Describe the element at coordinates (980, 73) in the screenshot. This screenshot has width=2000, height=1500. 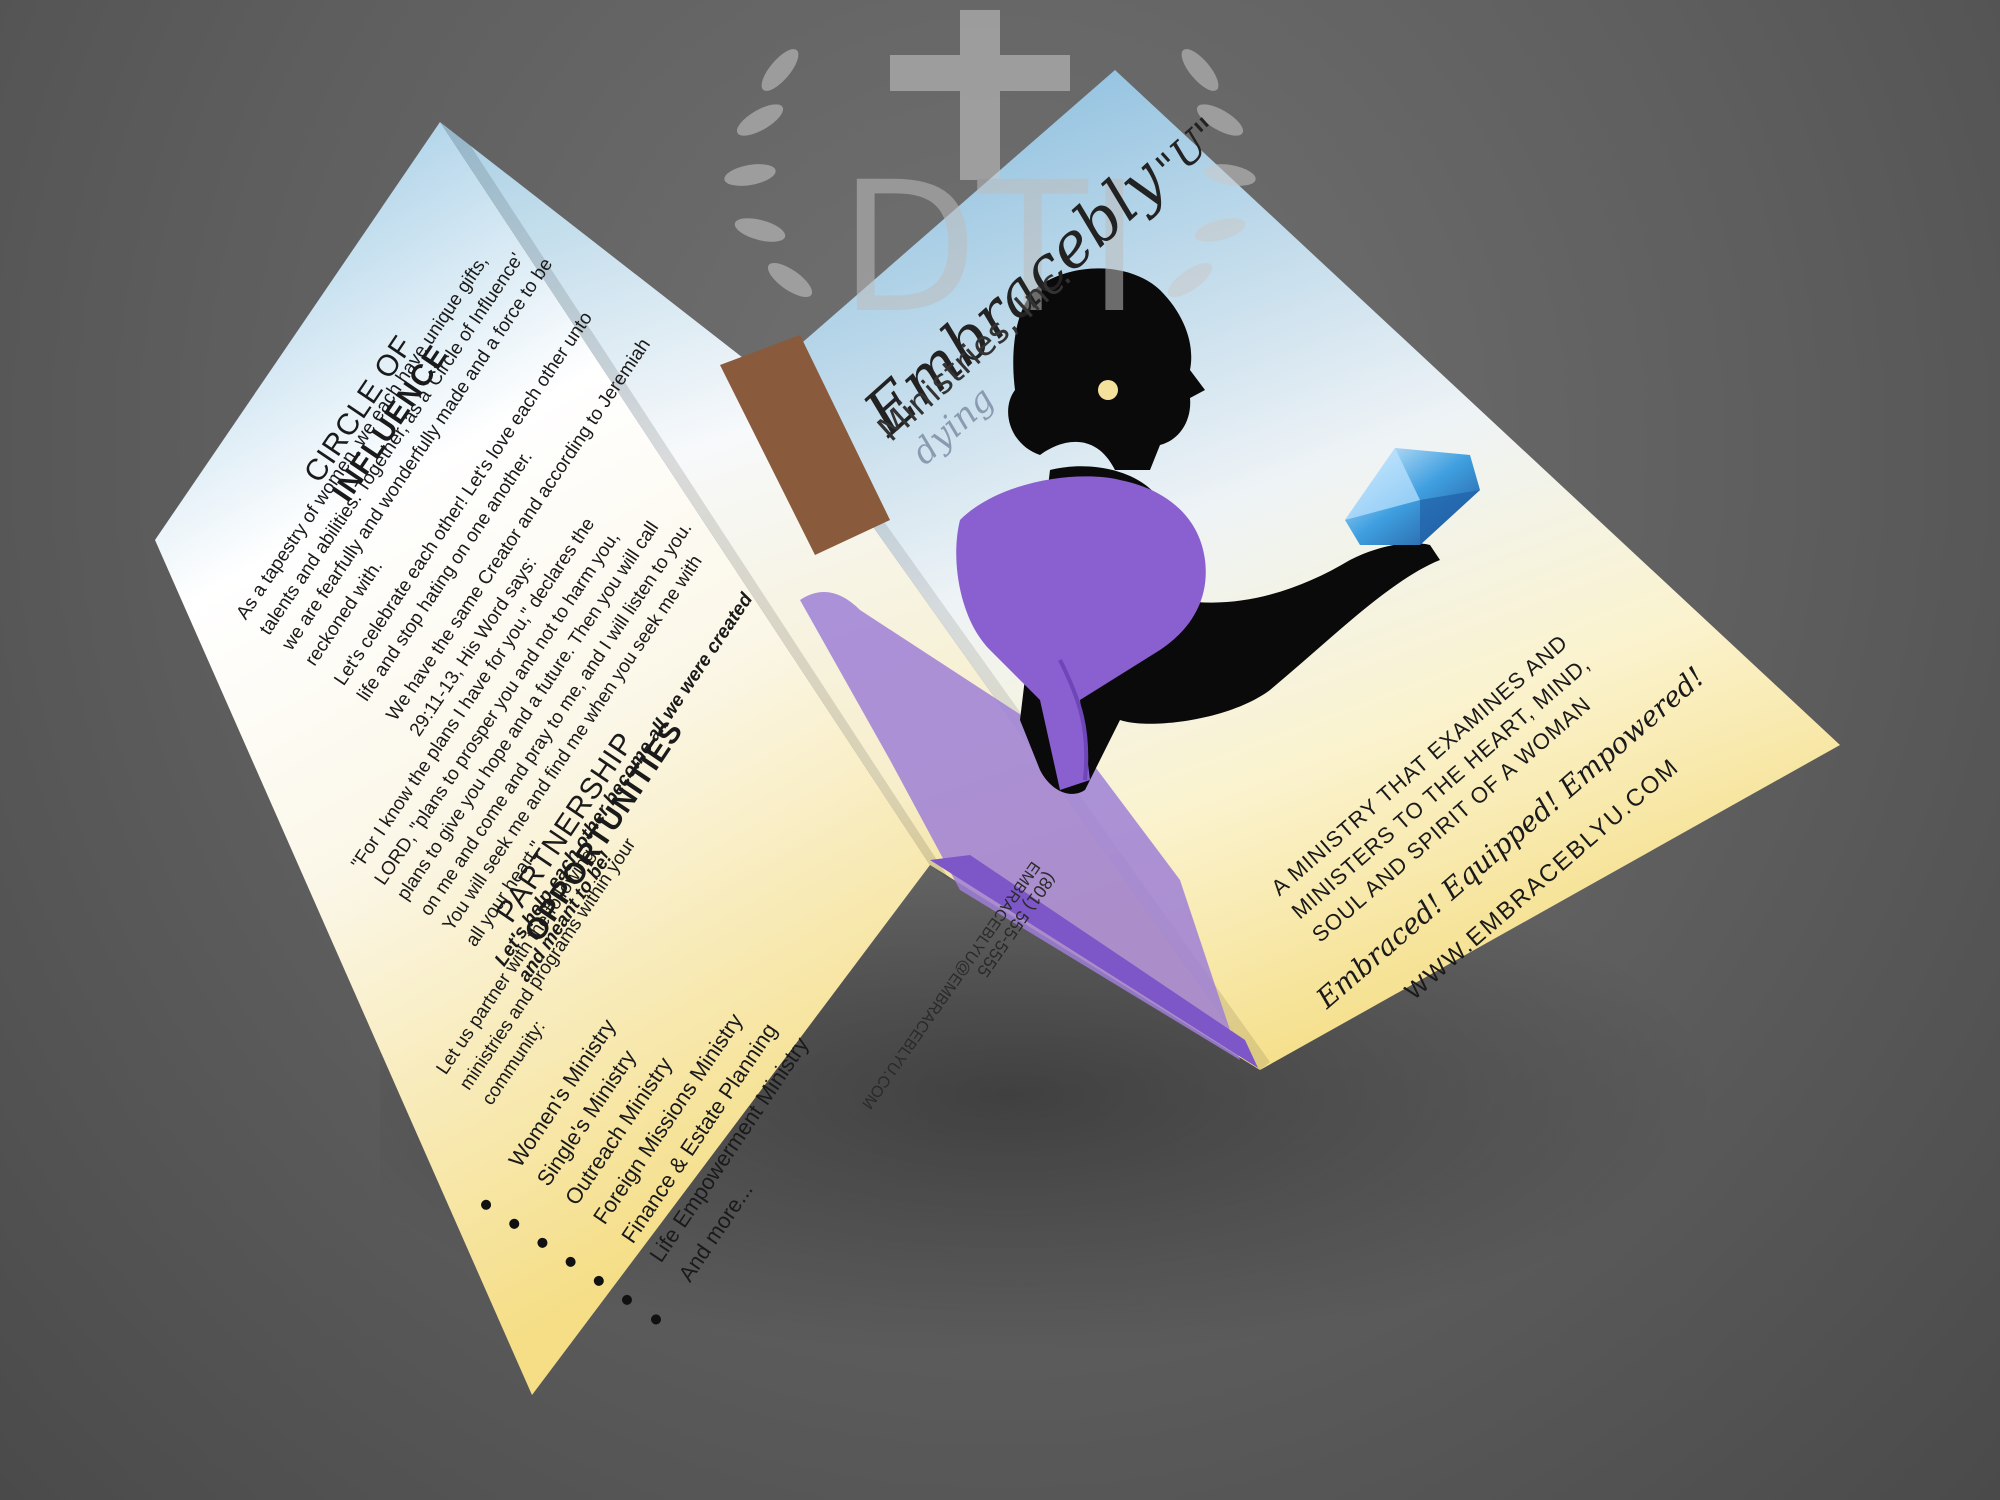
I see `watermark-cross-horizontal` at that location.